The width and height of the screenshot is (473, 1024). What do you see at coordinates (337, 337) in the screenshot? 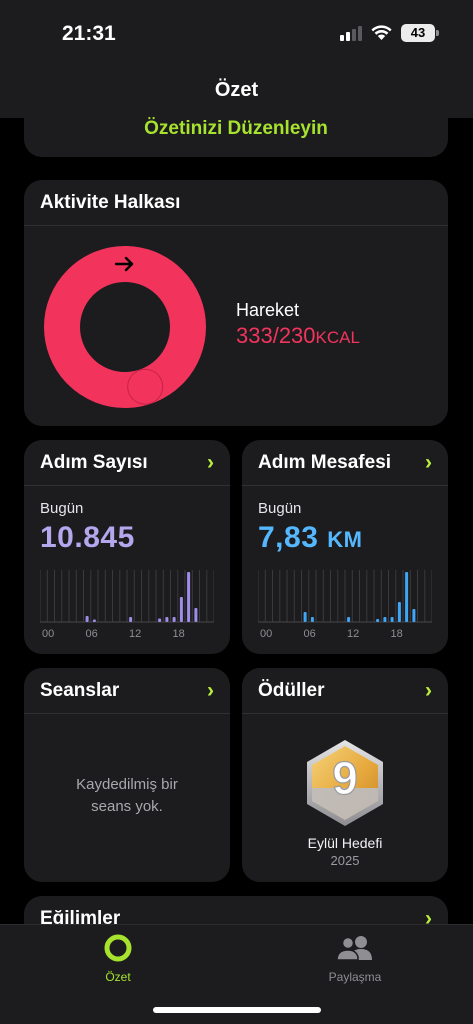
I see `move-value-unit: KCAL` at bounding box center [337, 337].